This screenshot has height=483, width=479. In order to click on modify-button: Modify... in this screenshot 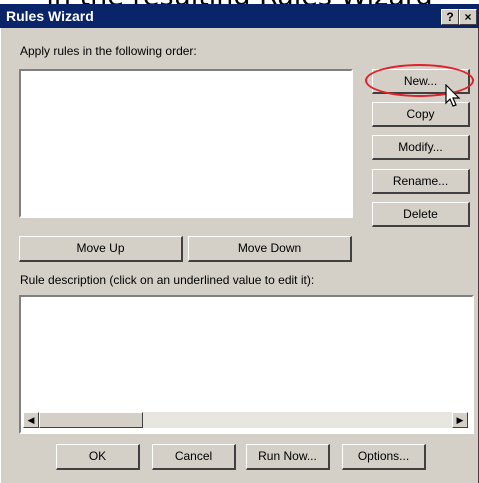, I will do `click(421, 147)`.